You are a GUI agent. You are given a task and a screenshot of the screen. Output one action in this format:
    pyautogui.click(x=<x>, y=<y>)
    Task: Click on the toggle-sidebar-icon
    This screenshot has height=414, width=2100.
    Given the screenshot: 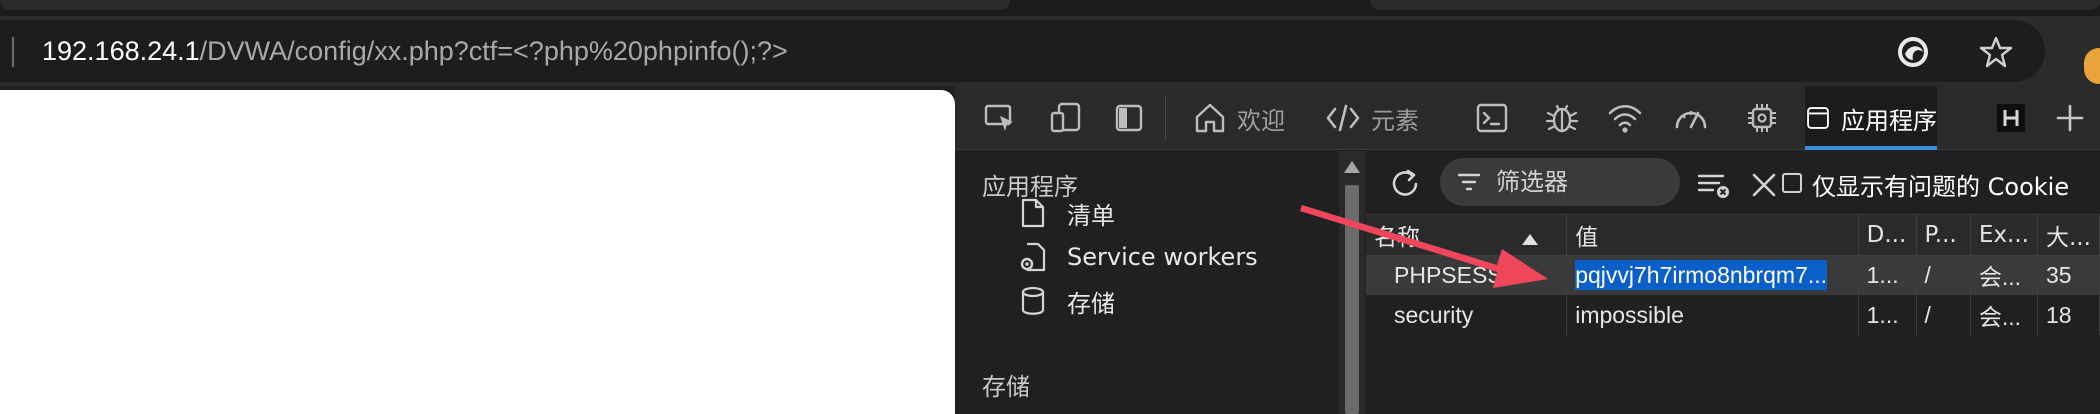 What is the action you would take?
    pyautogui.click(x=1129, y=118)
    